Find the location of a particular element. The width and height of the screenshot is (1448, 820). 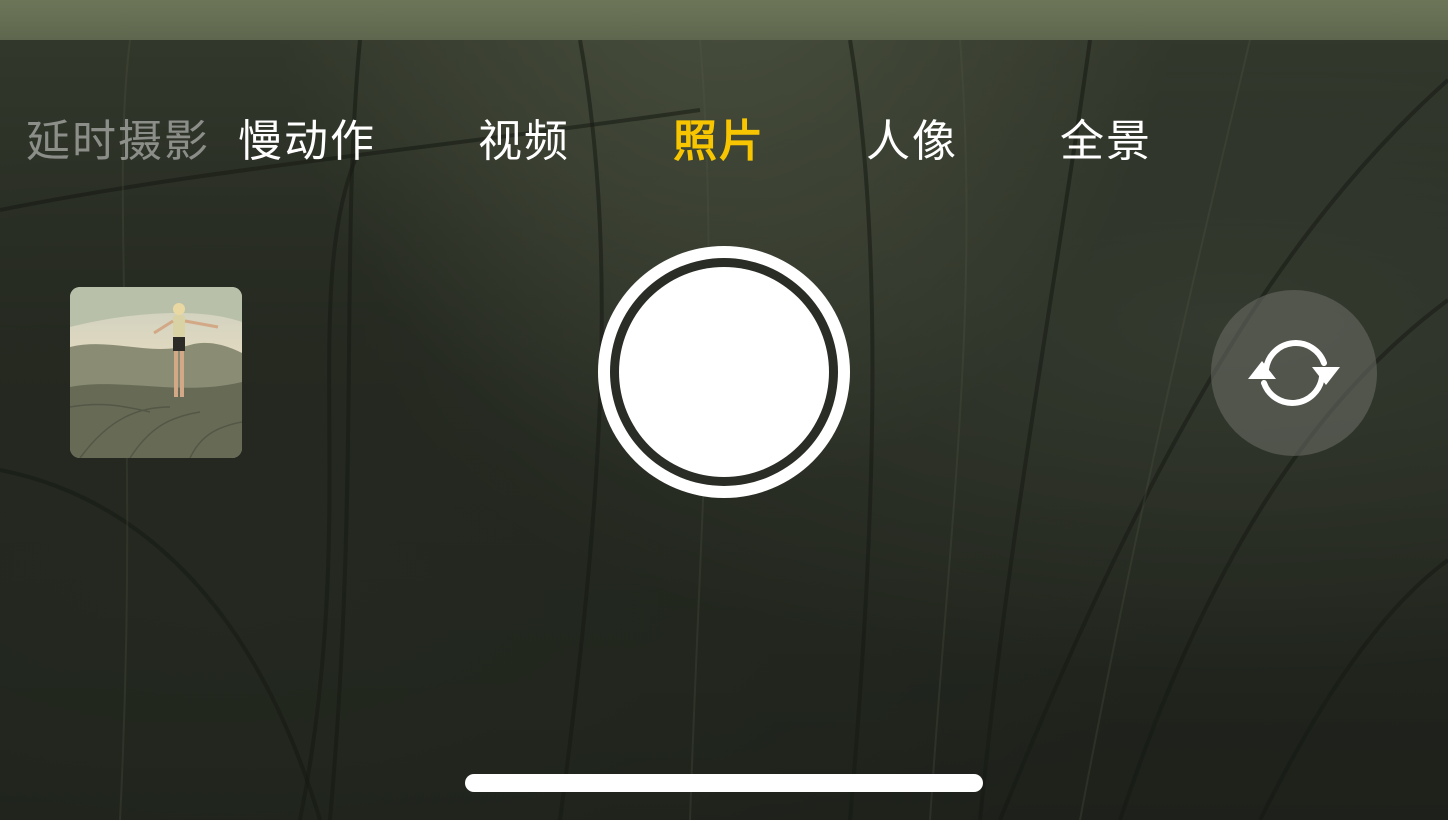

last-photo-thumbnail is located at coordinates (156, 372).